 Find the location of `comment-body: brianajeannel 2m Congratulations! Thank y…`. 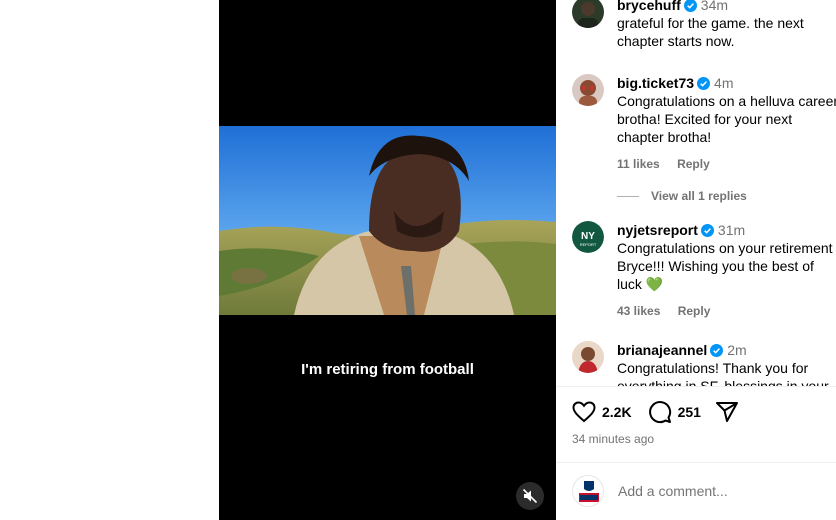

comment-body: brianajeannel 2m Congratulations! Thank y… is located at coordinates (726, 363).